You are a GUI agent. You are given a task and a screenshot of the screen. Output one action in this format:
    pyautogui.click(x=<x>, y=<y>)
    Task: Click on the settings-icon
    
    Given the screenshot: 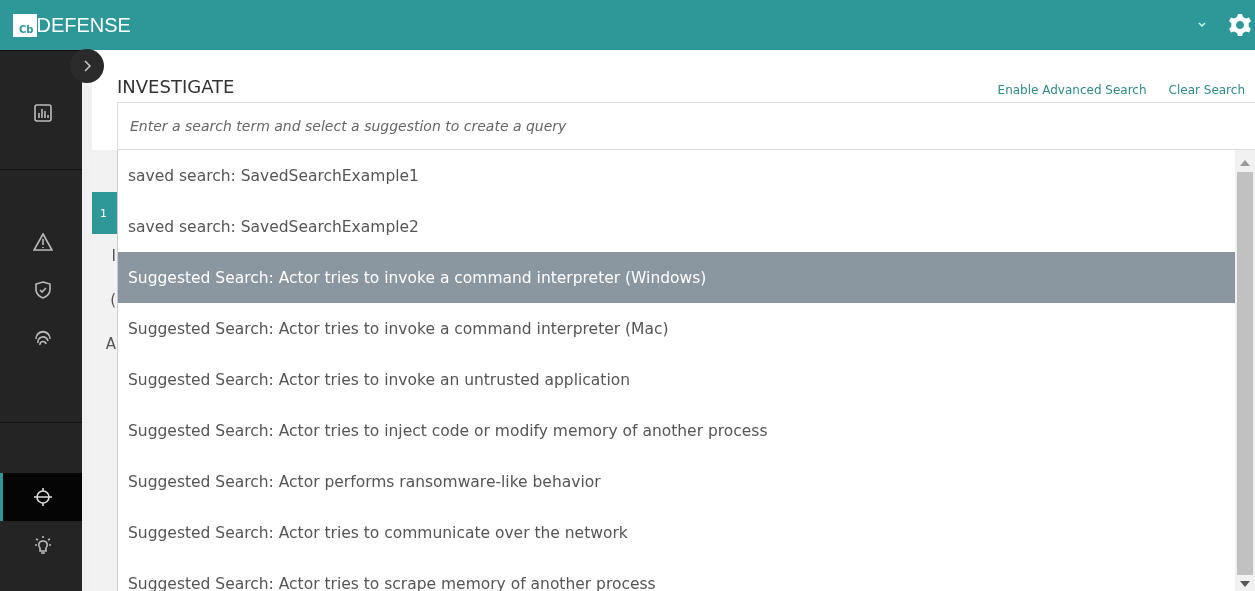 What is the action you would take?
    pyautogui.click(x=1240, y=25)
    